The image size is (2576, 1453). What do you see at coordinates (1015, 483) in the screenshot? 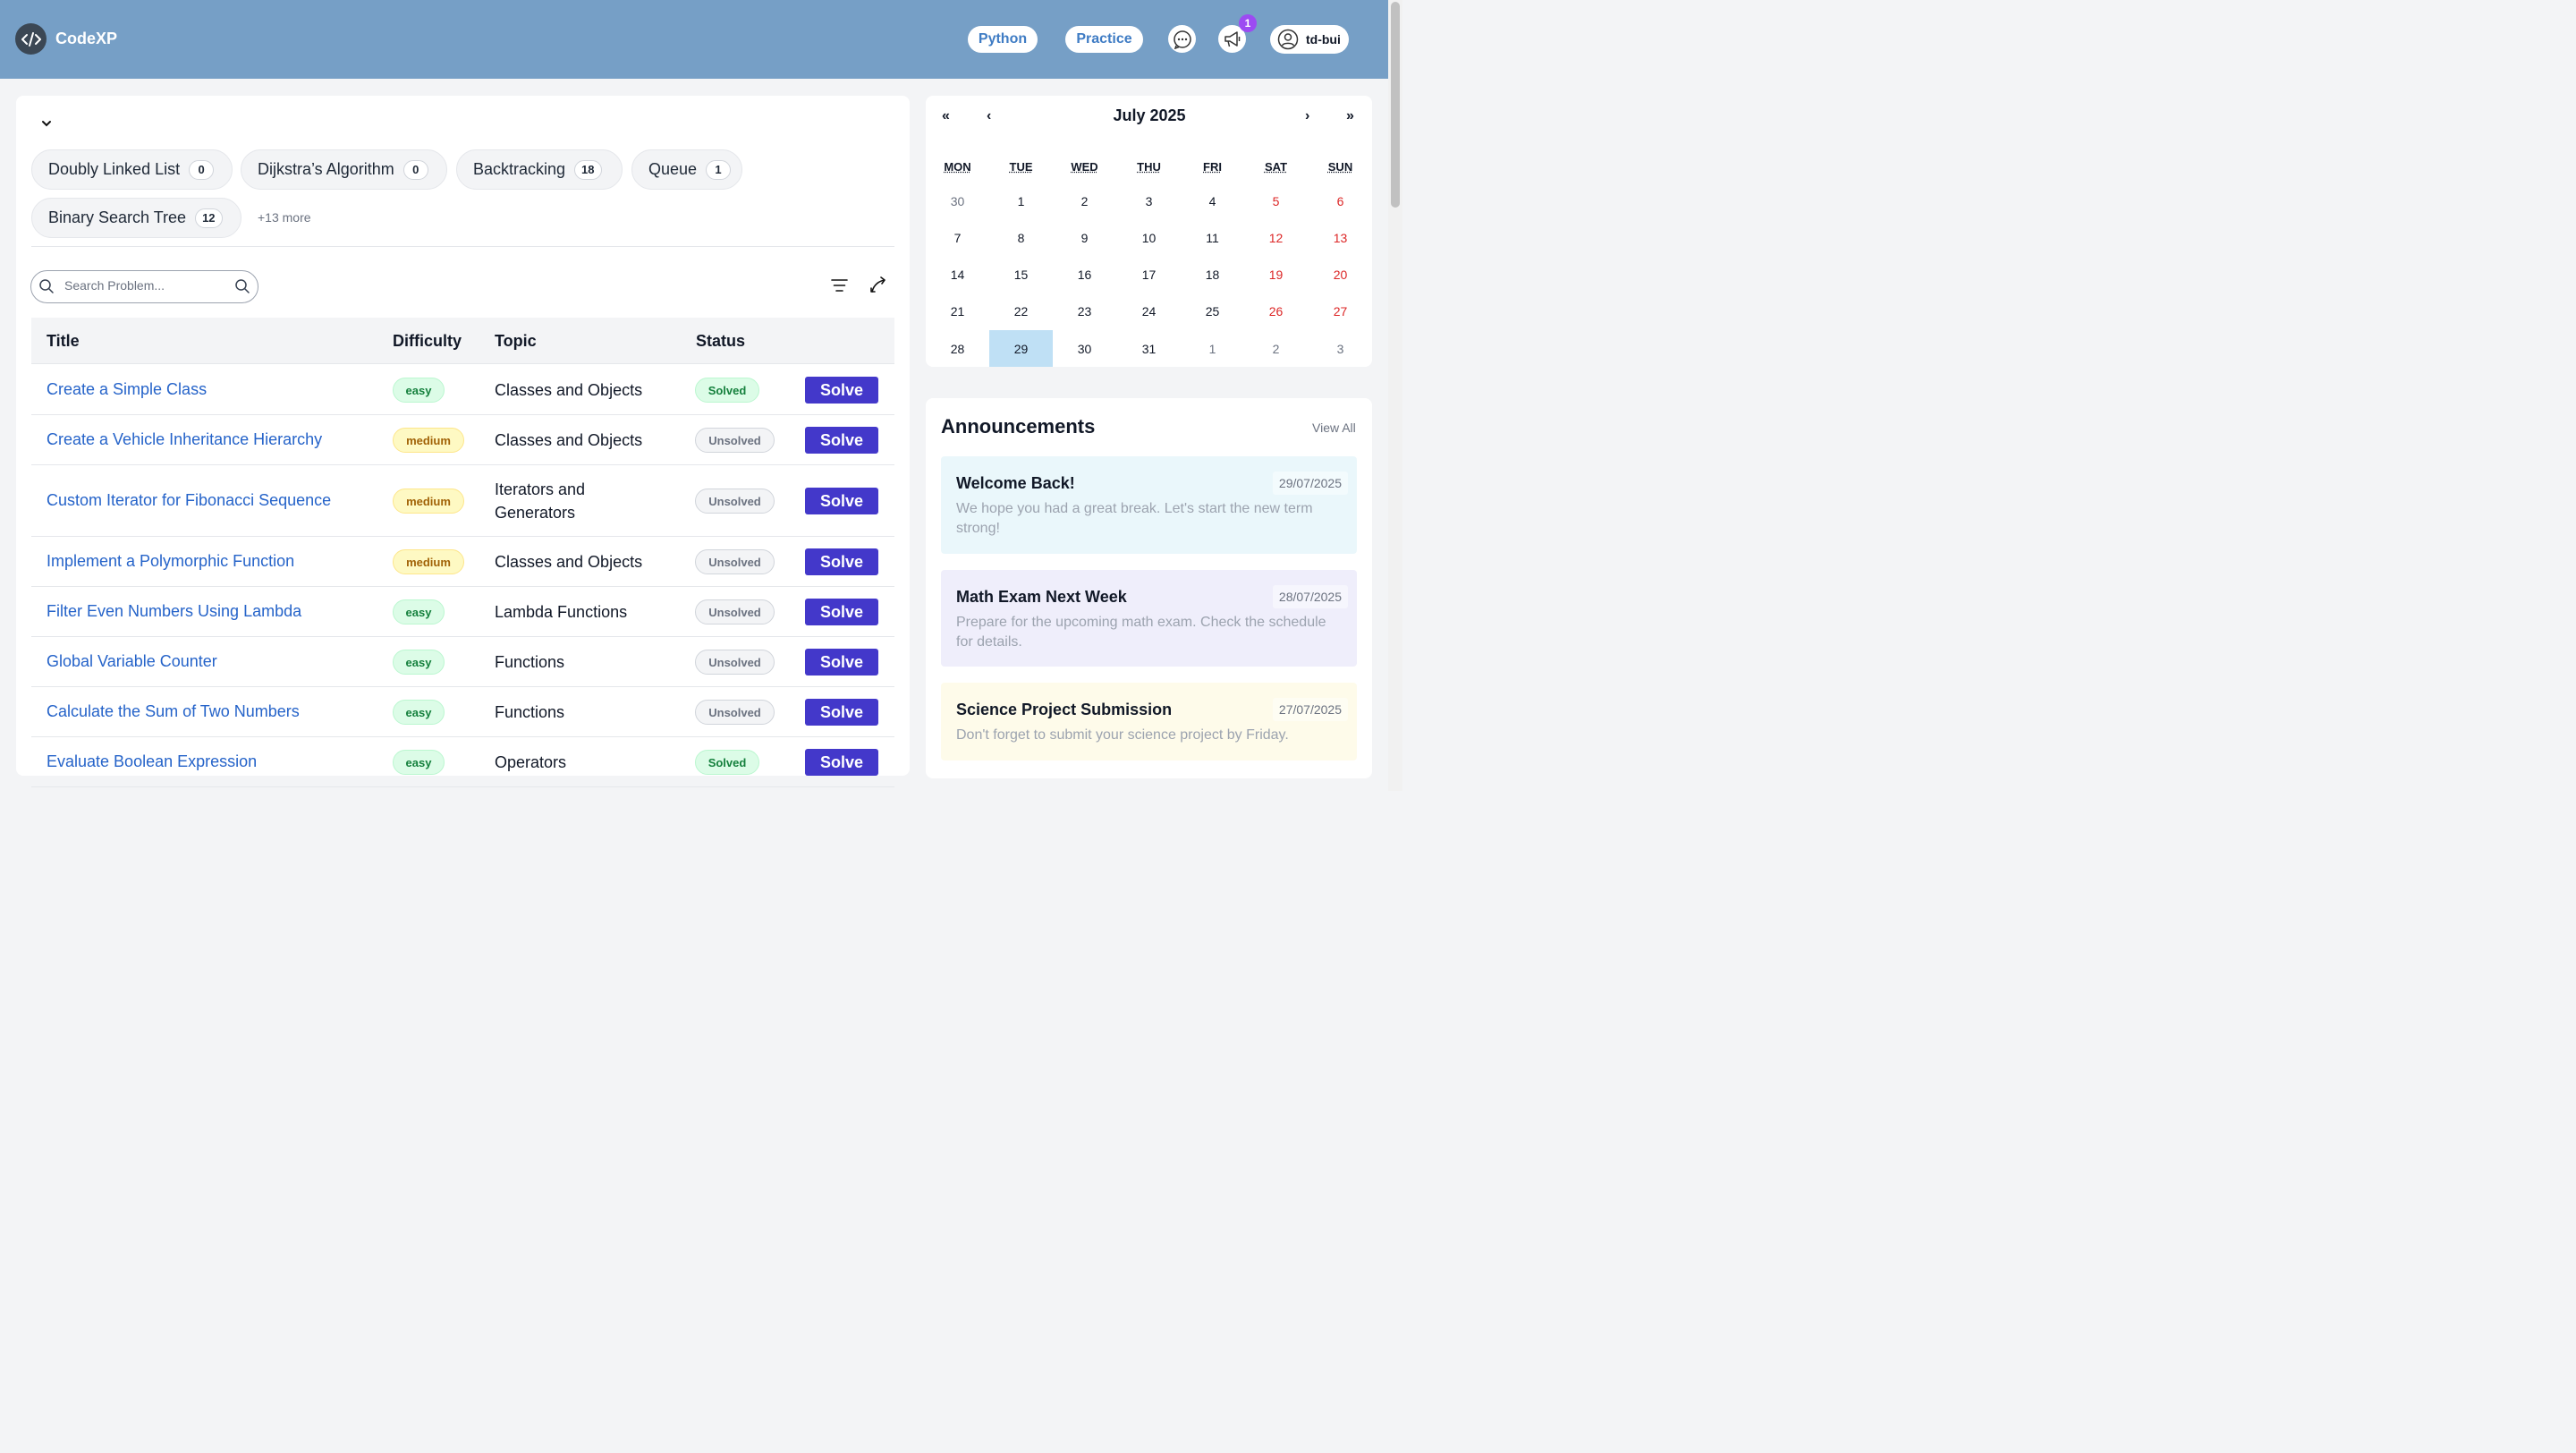
I see `announcement-title: Welcome Back!` at bounding box center [1015, 483].